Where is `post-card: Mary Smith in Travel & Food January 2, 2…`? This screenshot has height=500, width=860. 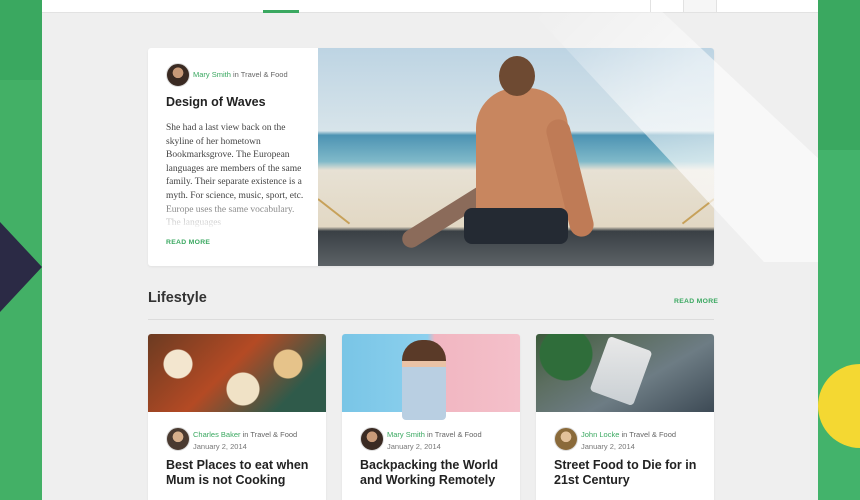 post-card: Mary Smith in Travel & Food January 2, 2… is located at coordinates (431, 417).